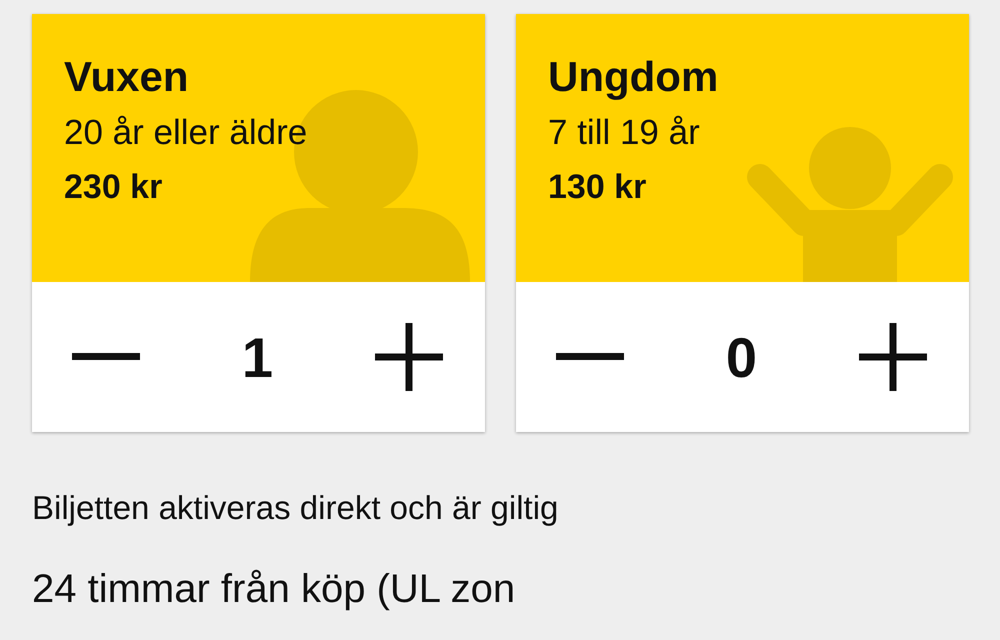 This screenshot has width=1000, height=640. Describe the element at coordinates (113, 187) in the screenshot. I see `ticket-price: 230 kr` at that location.